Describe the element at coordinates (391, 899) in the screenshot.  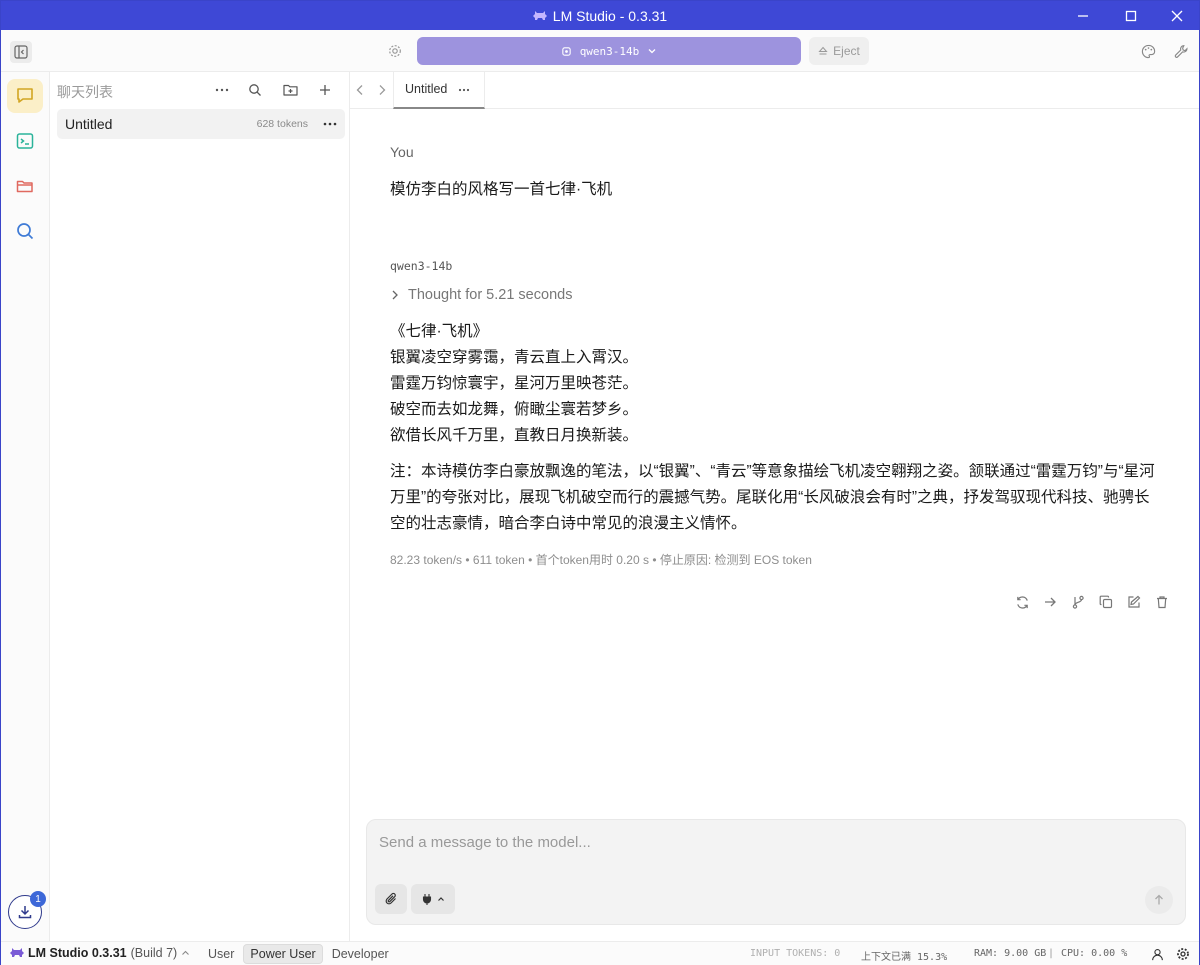
I see `attach-file-button` at that location.